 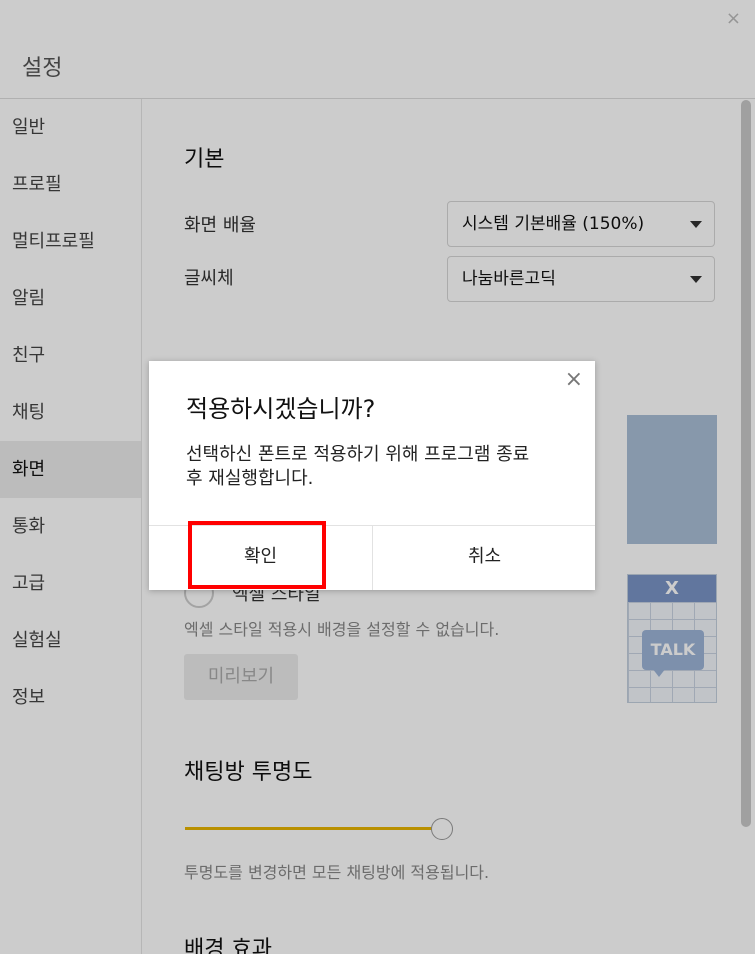 What do you see at coordinates (257, 555) in the screenshot?
I see `highlight-annotation` at bounding box center [257, 555].